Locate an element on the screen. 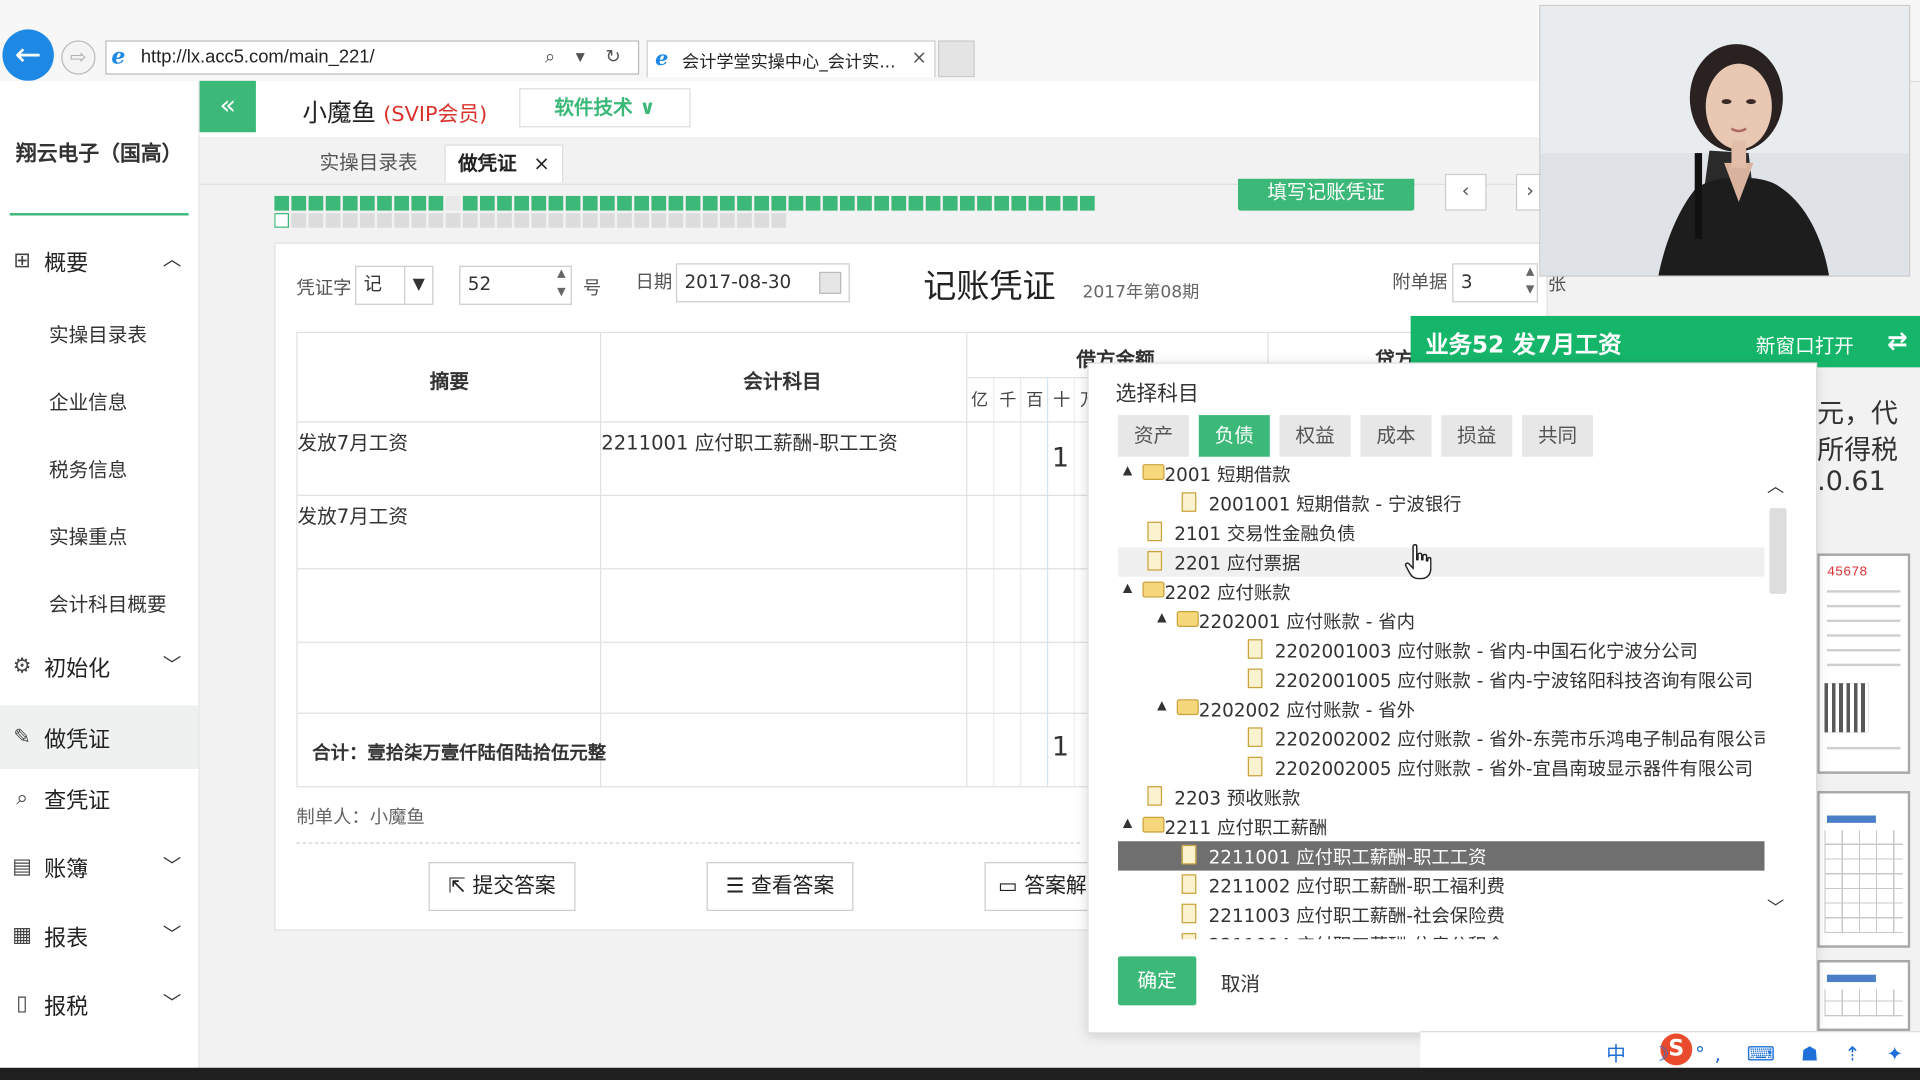 The width and height of the screenshot is (1920, 1080). tree-leaf-item: 2001001 短期借款 - 宁波银行 is located at coordinates (1441, 503).